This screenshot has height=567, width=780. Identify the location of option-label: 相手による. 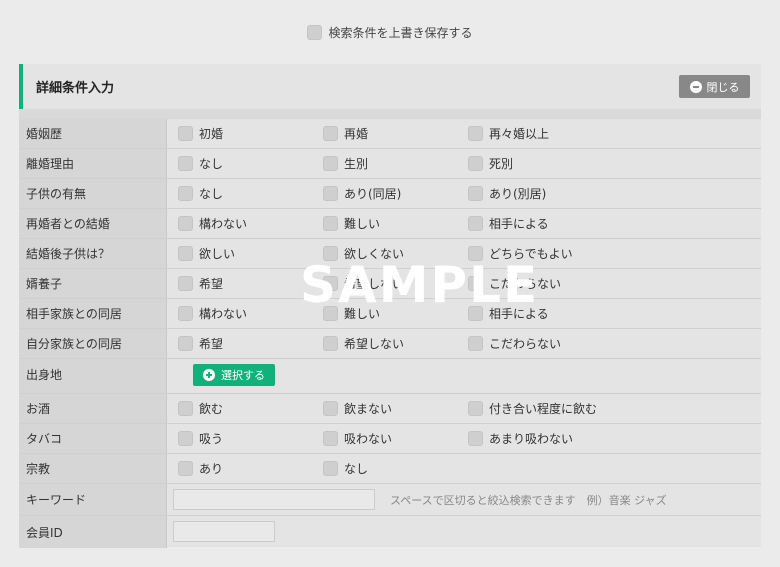
(519, 224).